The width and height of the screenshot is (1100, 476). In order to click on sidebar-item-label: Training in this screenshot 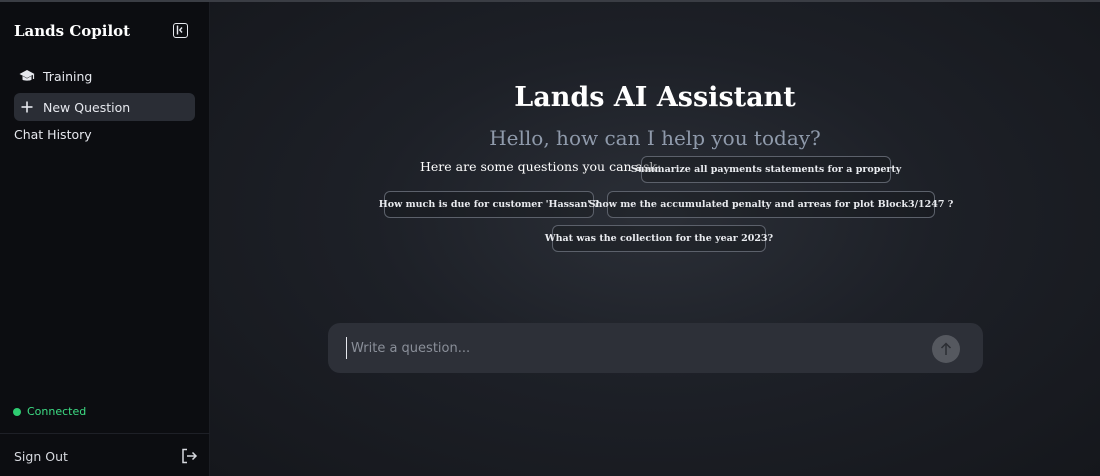, I will do `click(68, 76)`.